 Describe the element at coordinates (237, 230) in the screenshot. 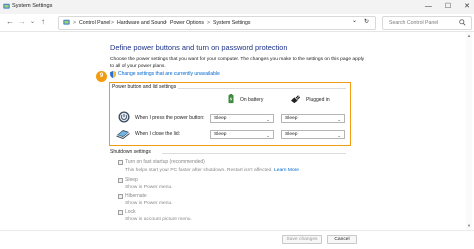

I see `footer-divider` at that location.